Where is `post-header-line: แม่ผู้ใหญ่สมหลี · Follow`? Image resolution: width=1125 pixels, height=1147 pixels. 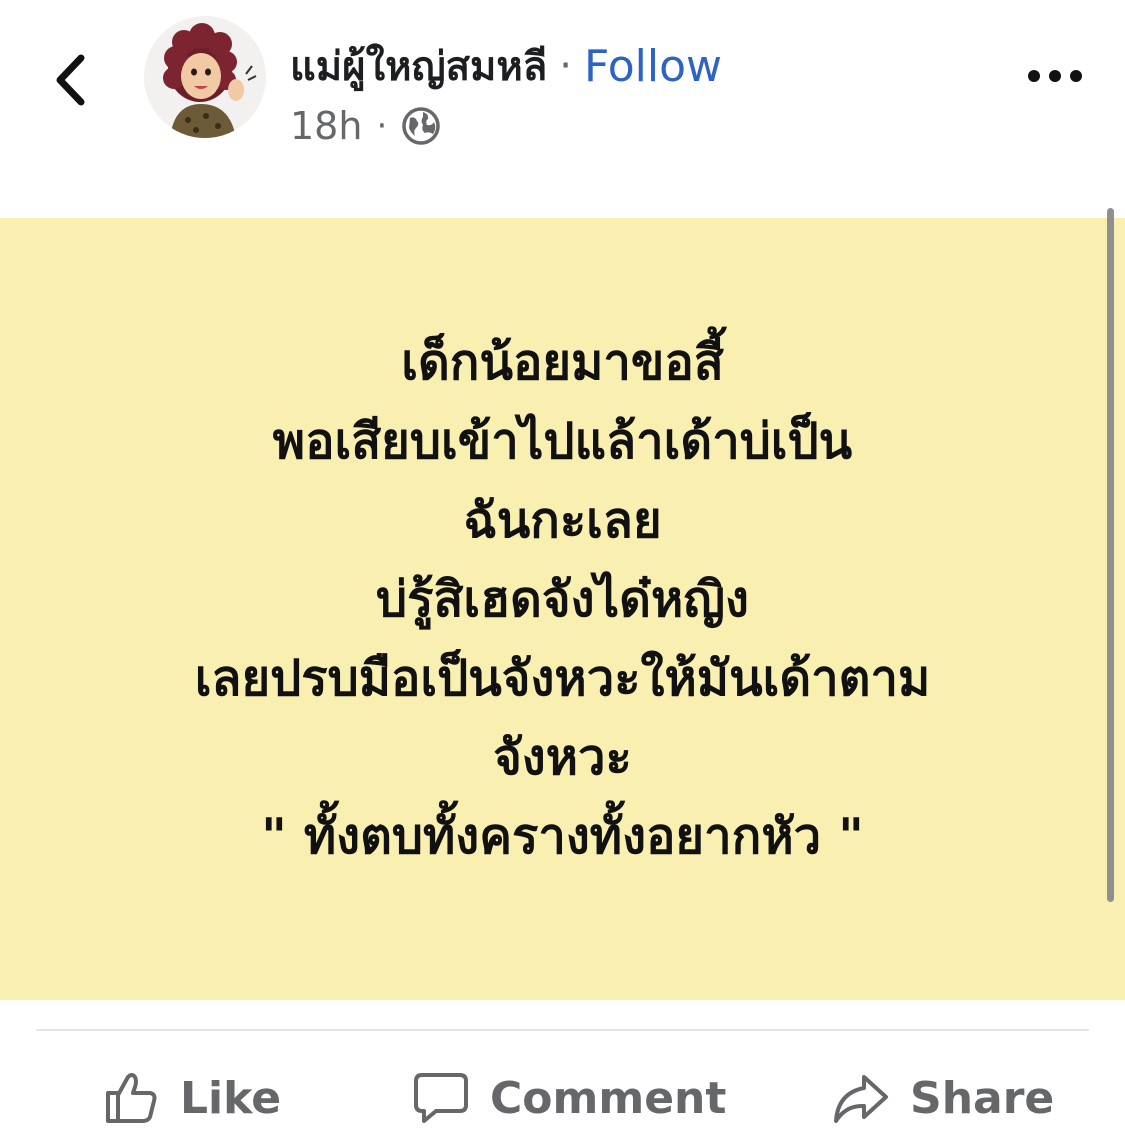
post-header-line: แม่ผู้ใหญ่สมหลี · Follow is located at coordinates (506, 66).